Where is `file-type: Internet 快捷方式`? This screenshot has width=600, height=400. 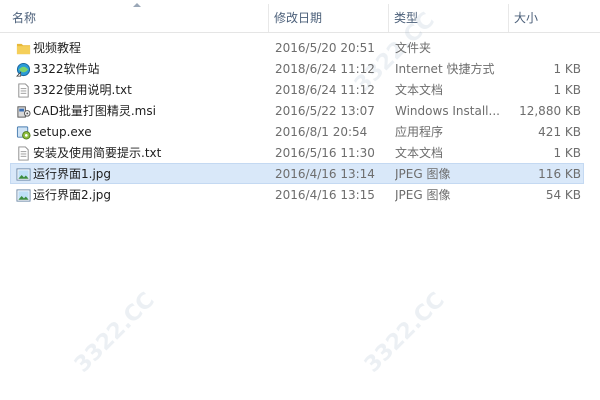
file-type: Internet 快捷方式 is located at coordinates (445, 69).